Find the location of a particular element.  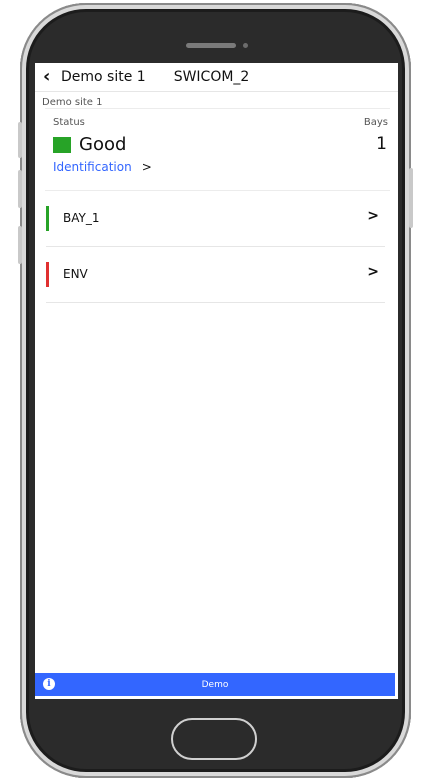

chevron-left-icon: ‹ is located at coordinates (47, 76).